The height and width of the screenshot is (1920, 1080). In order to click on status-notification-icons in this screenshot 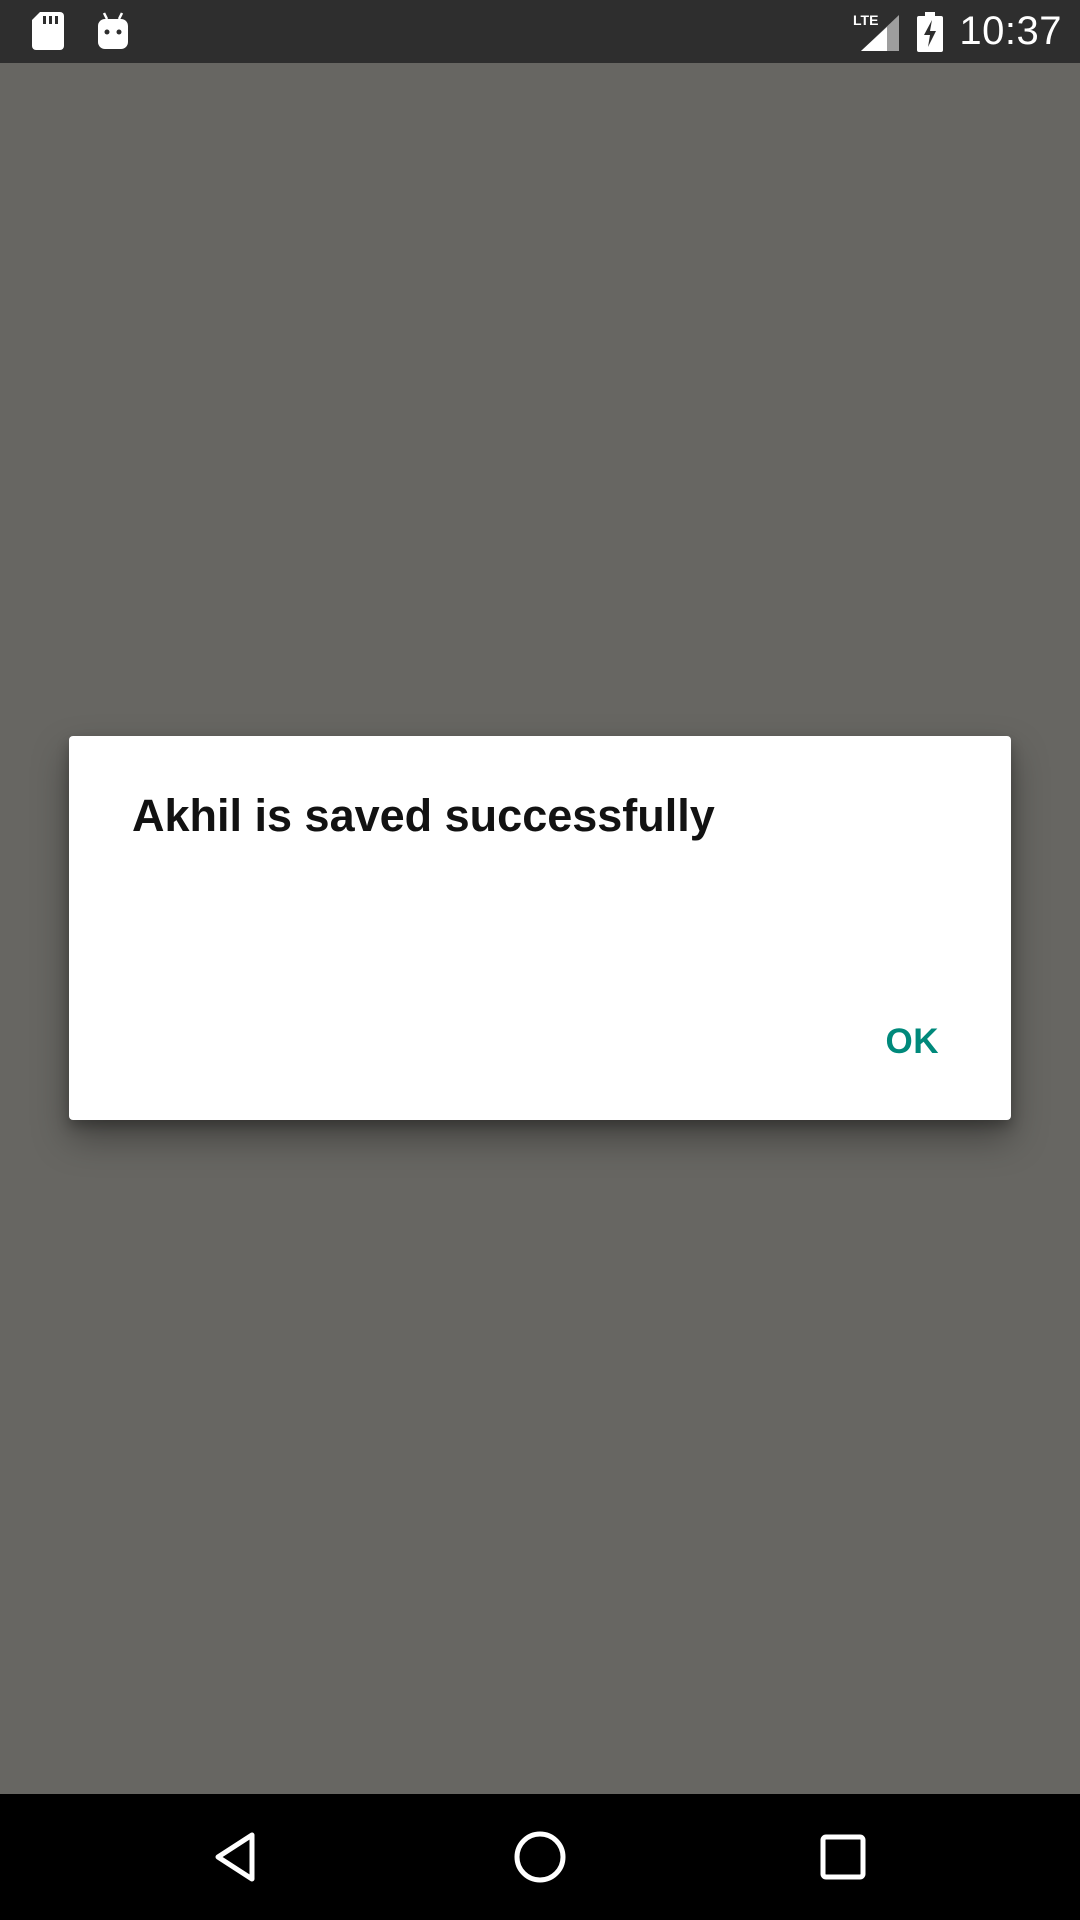, I will do `click(80, 31)`.